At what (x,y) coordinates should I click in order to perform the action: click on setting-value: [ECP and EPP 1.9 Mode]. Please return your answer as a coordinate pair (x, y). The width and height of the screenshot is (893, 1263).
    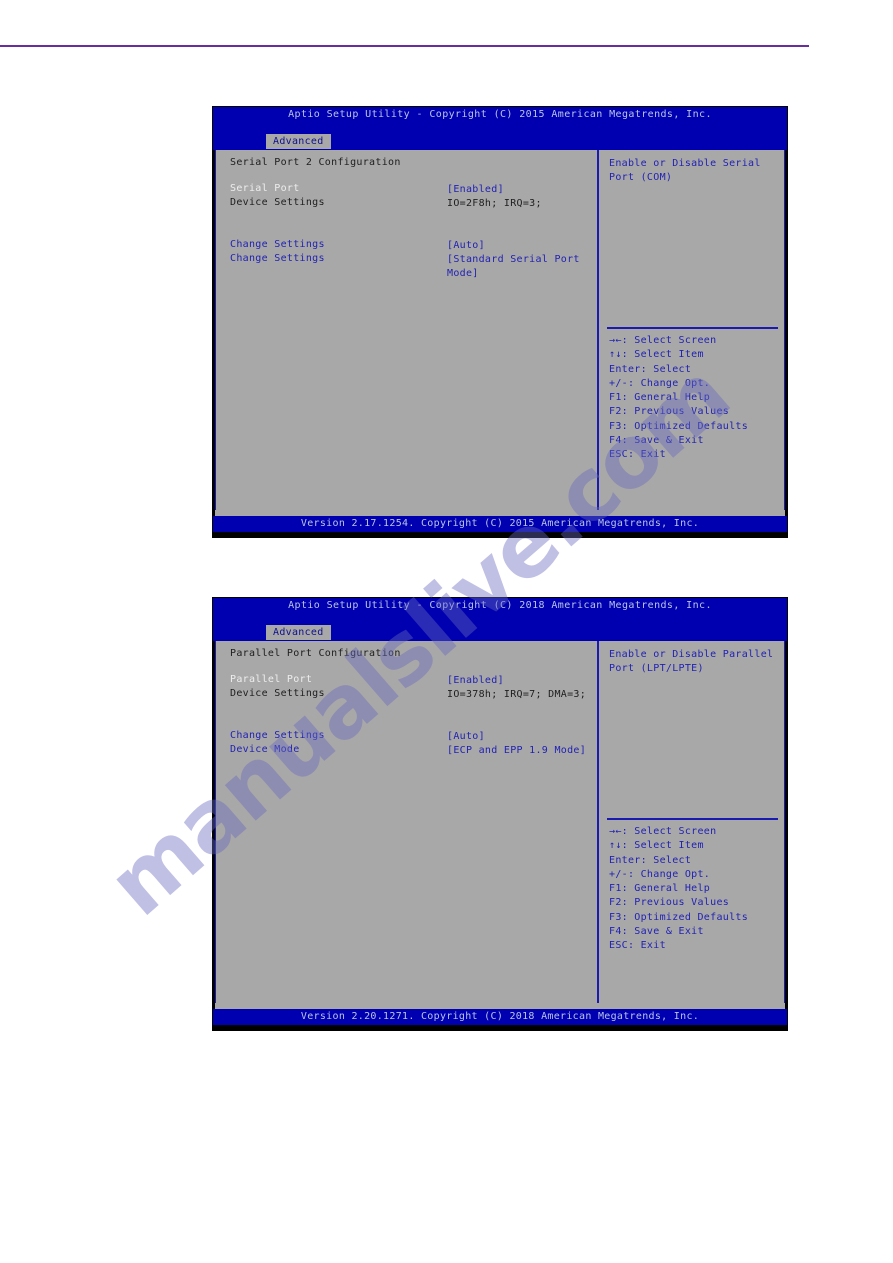
    Looking at the image, I should click on (522, 751).